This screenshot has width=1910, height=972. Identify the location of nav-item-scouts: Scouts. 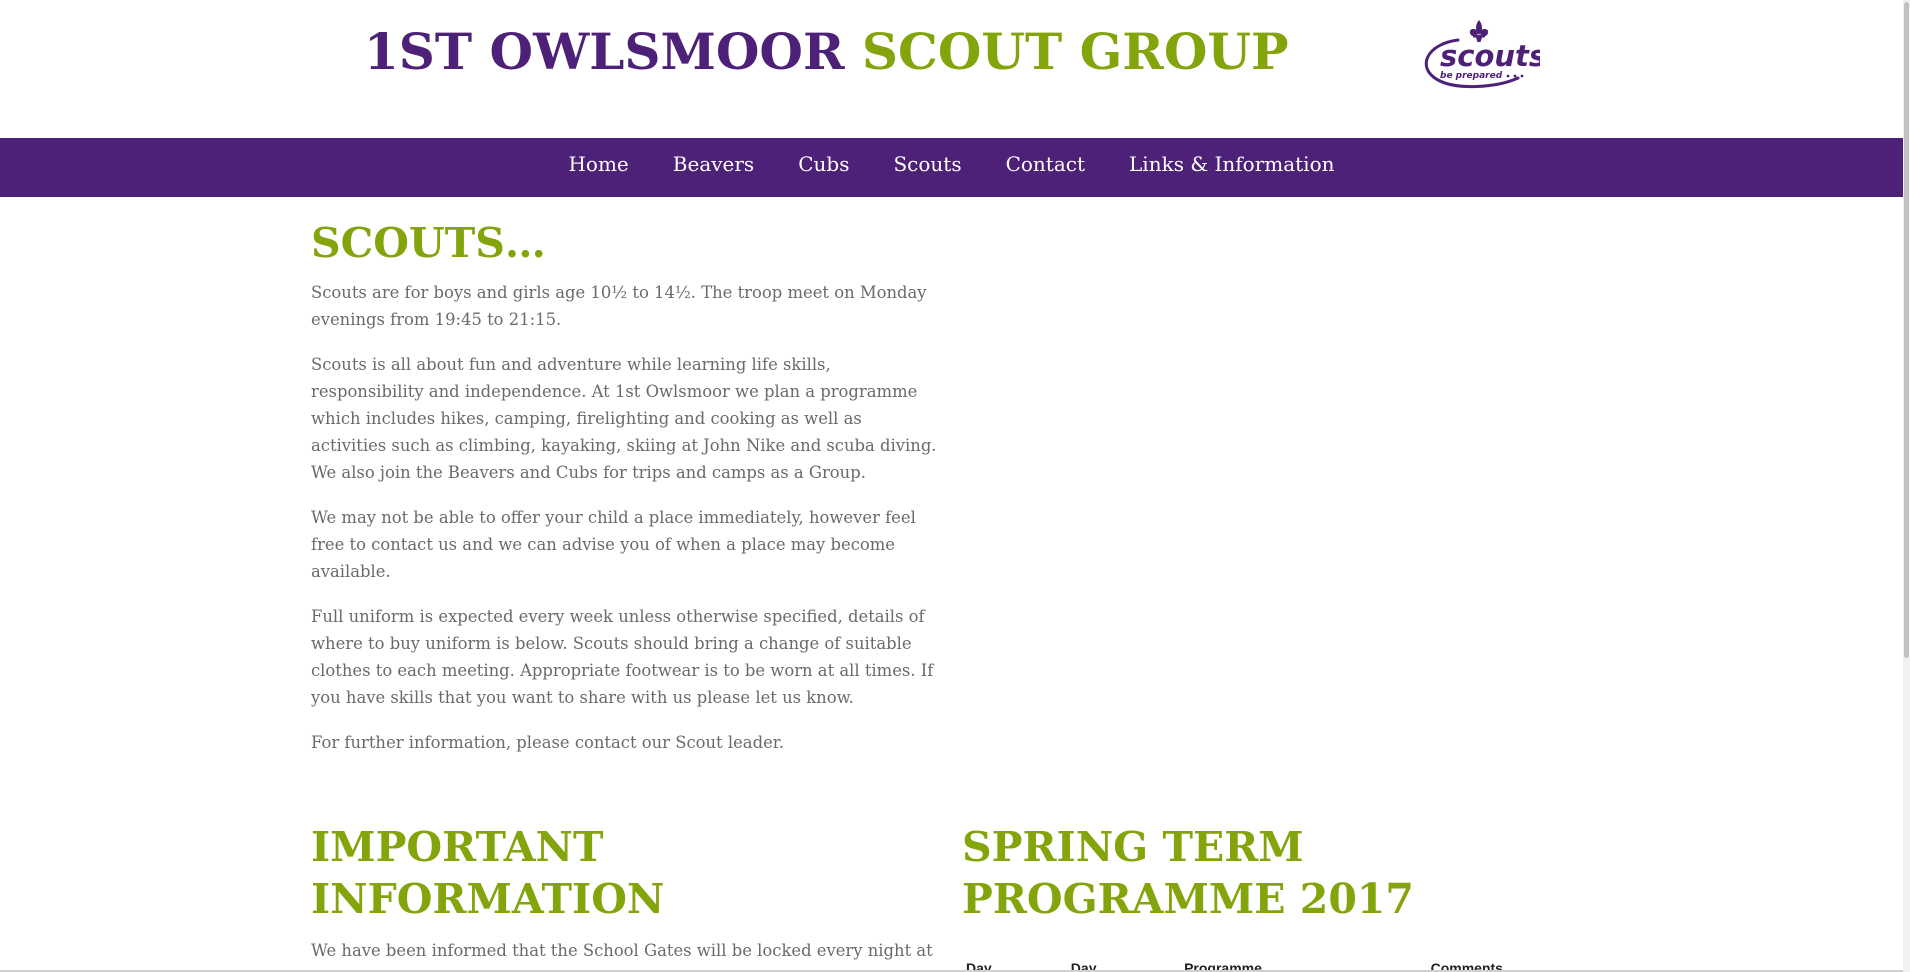
(927, 164).